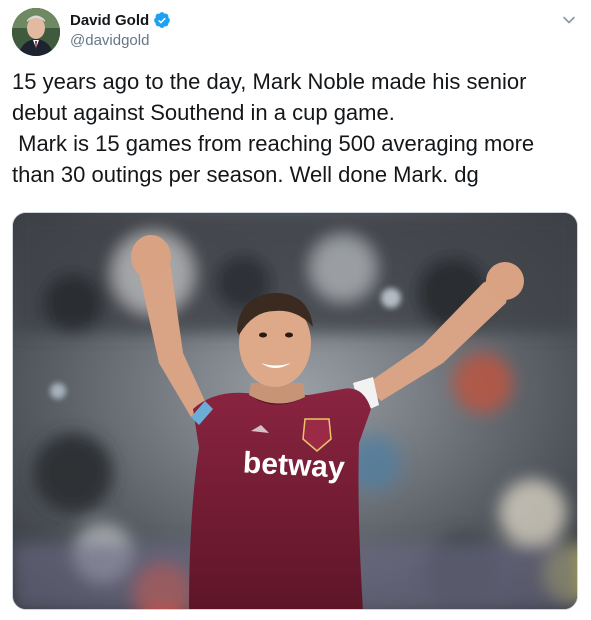 The image size is (591, 620). I want to click on shirt-sponsor: betway, so click(294, 465).